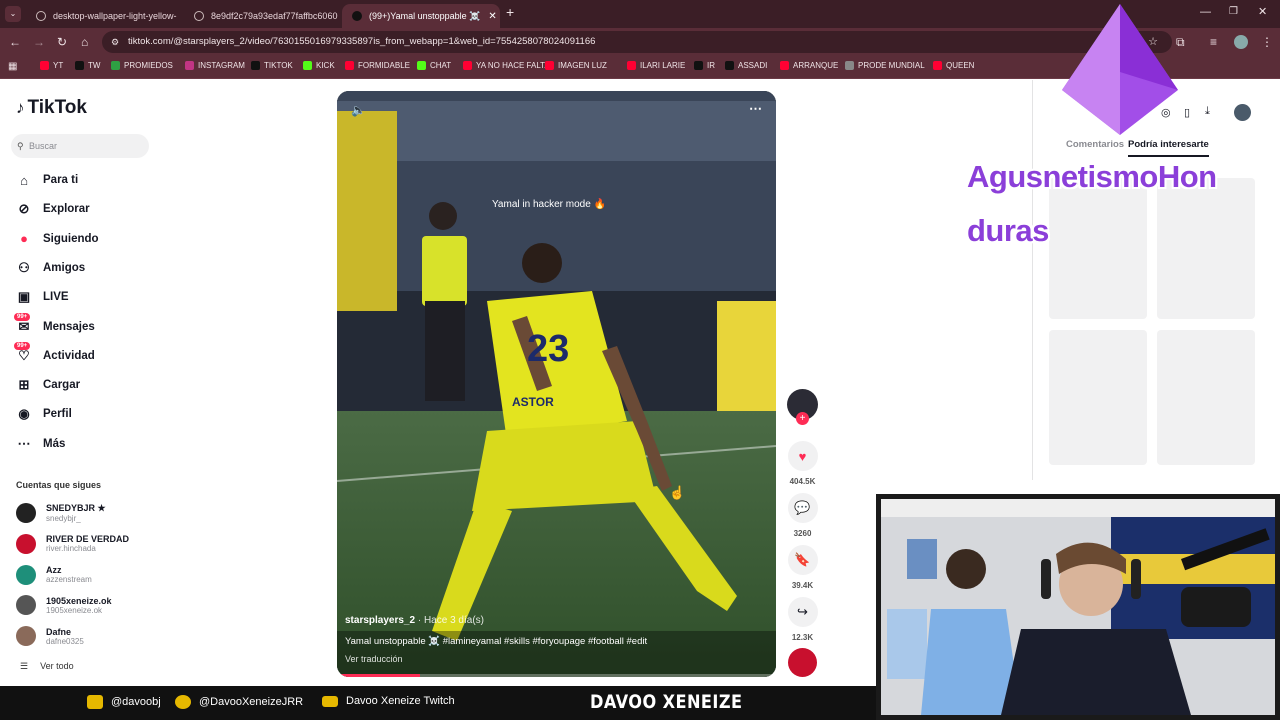 The width and height of the screenshot is (1280, 720). I want to click on apps-grid-icon: ▦, so click(12, 66).